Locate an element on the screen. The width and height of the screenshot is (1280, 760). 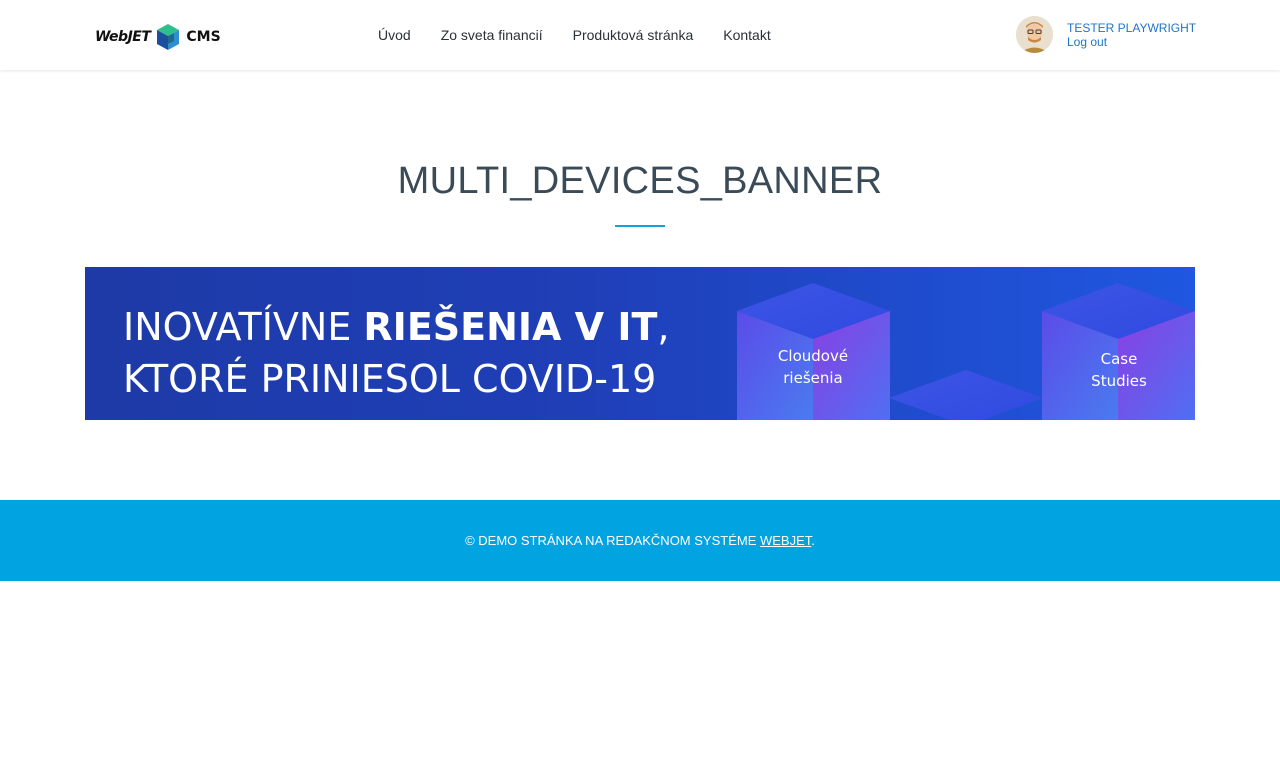
page-title: MULTI_DEVICES_BANNER is located at coordinates (640, 181).